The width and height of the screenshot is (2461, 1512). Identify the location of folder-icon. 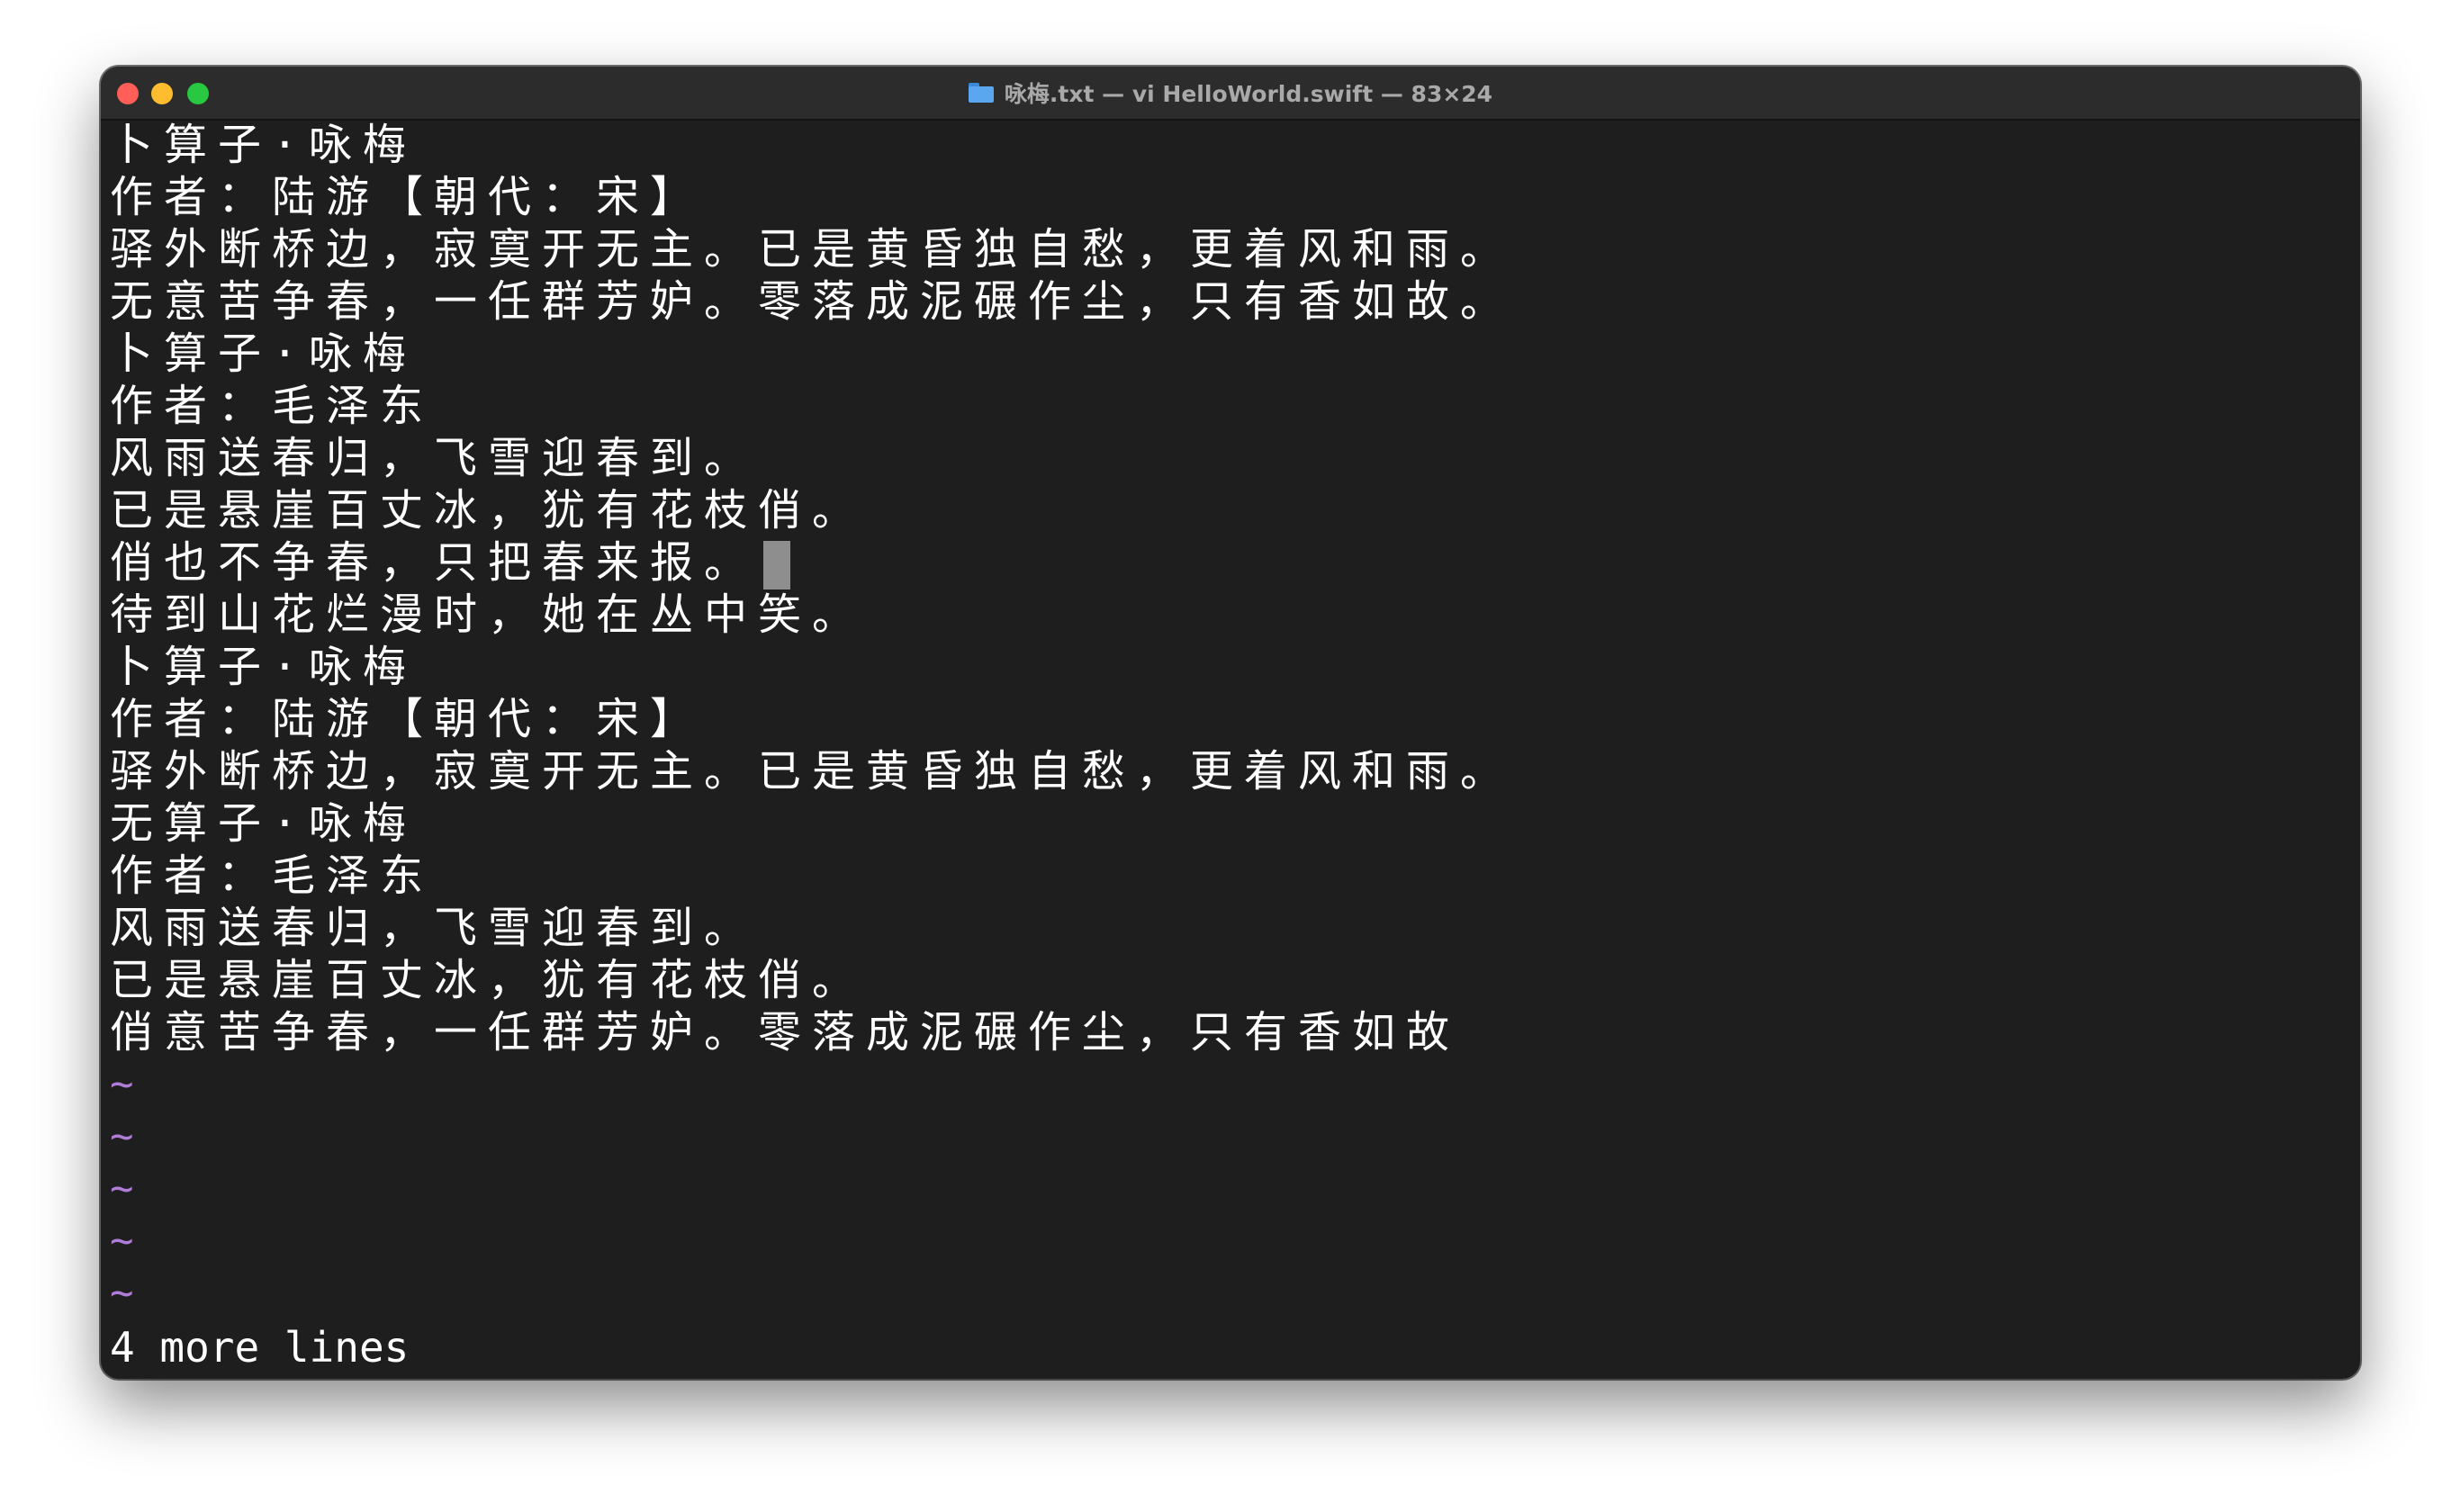
(981, 93).